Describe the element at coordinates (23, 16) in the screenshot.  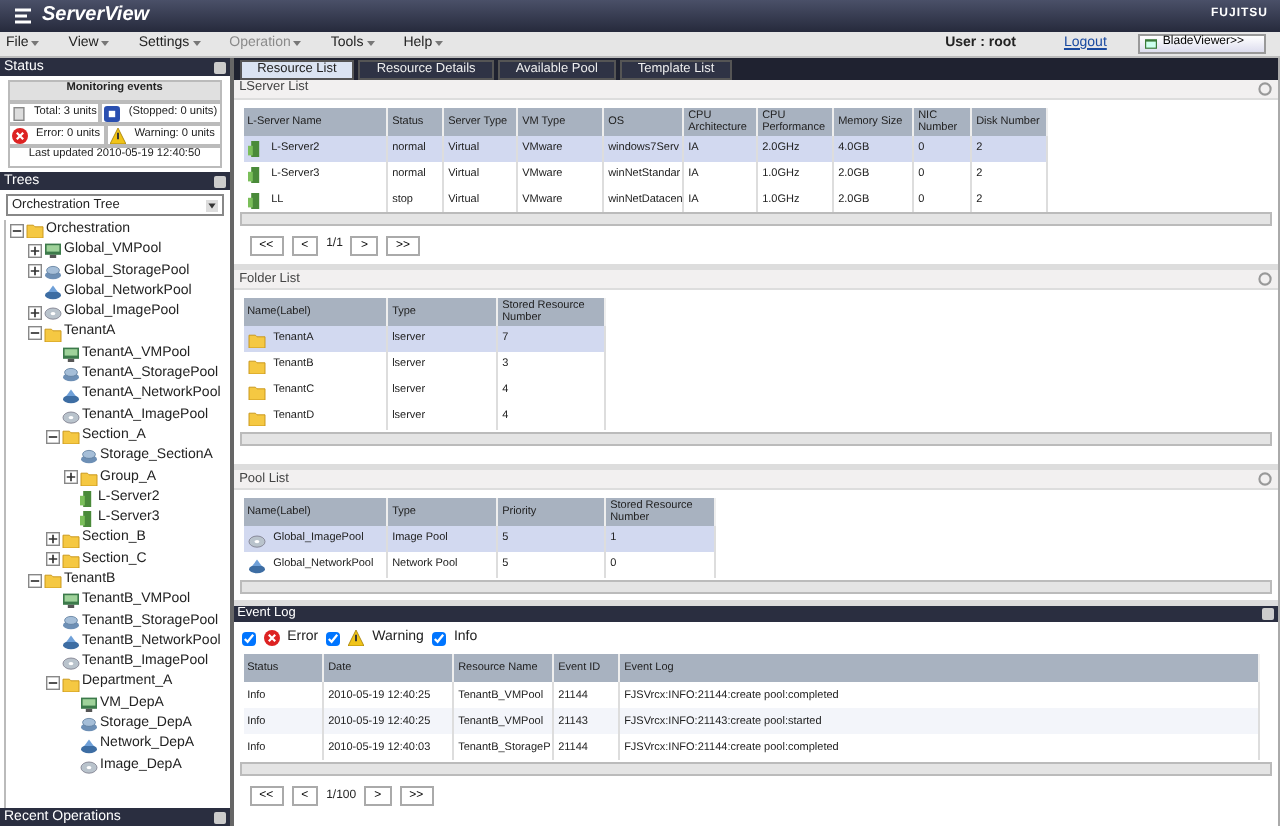
I see `logo-icon` at that location.